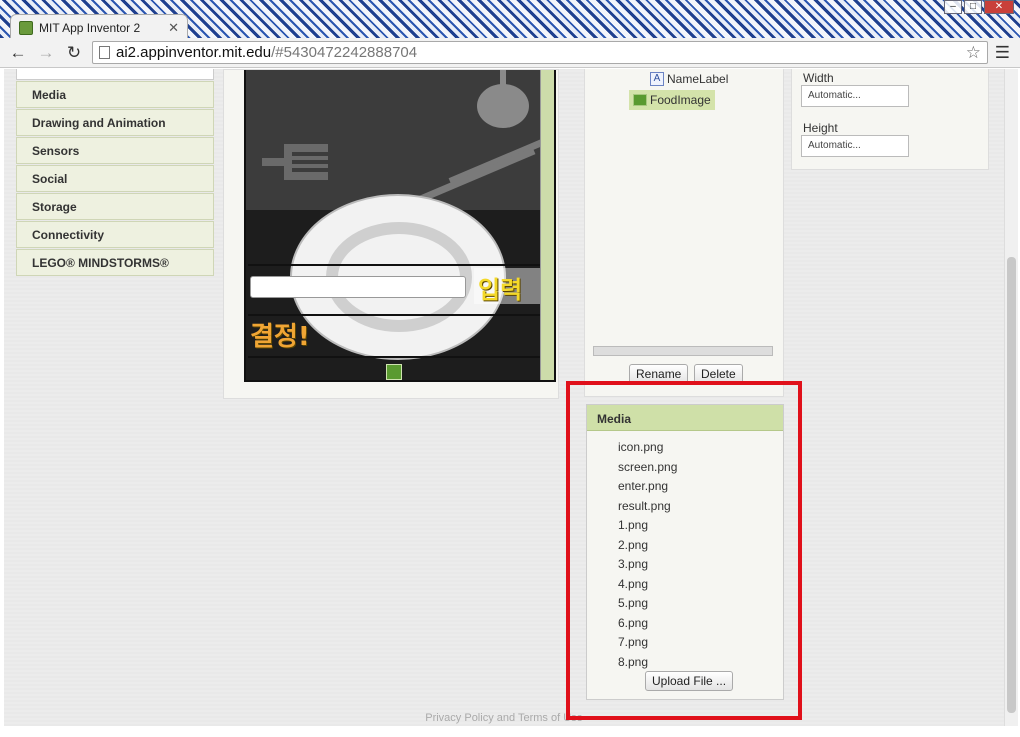 The image size is (1020, 737). I want to click on palette-item-media: Media, so click(115, 94).